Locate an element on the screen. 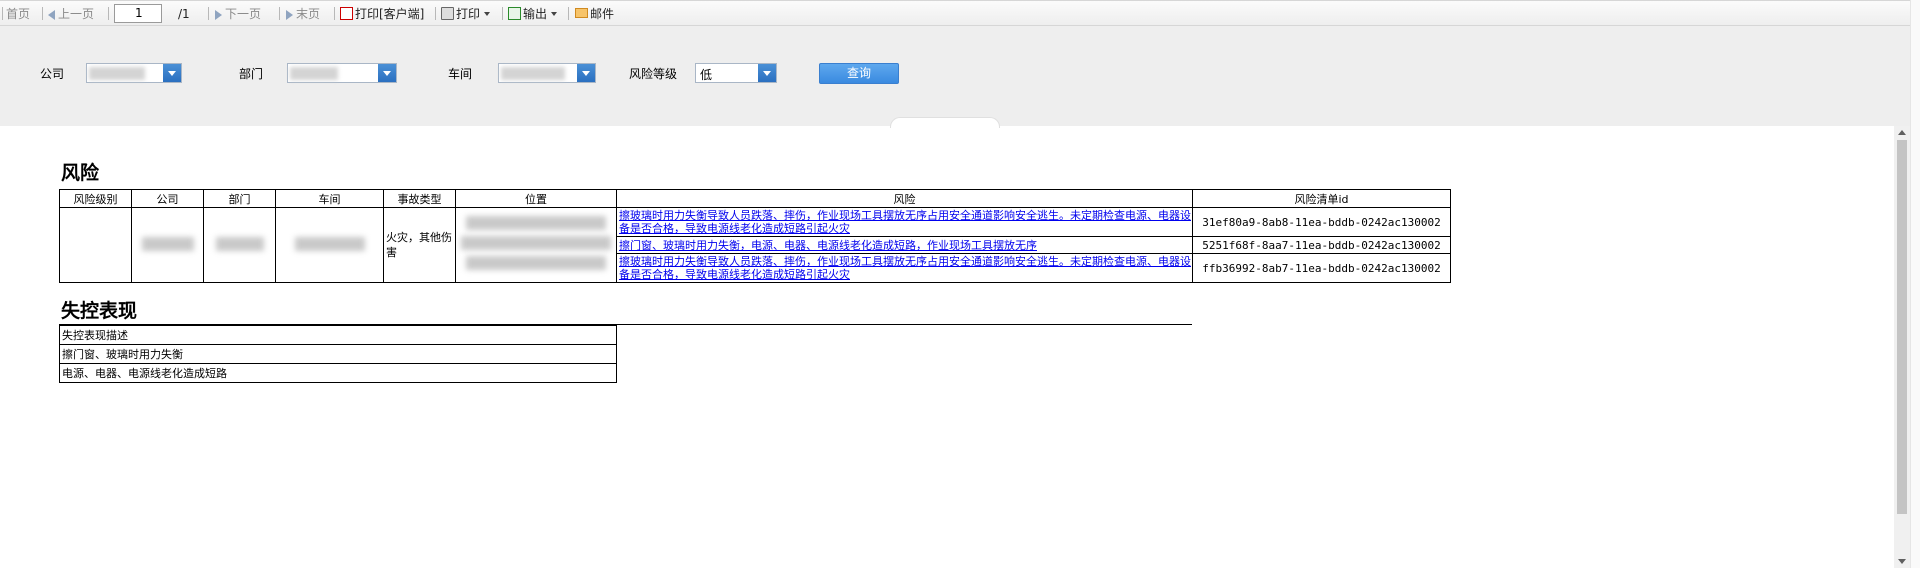 This screenshot has height=568, width=1920. dept-value-redacted is located at coordinates (314, 73).